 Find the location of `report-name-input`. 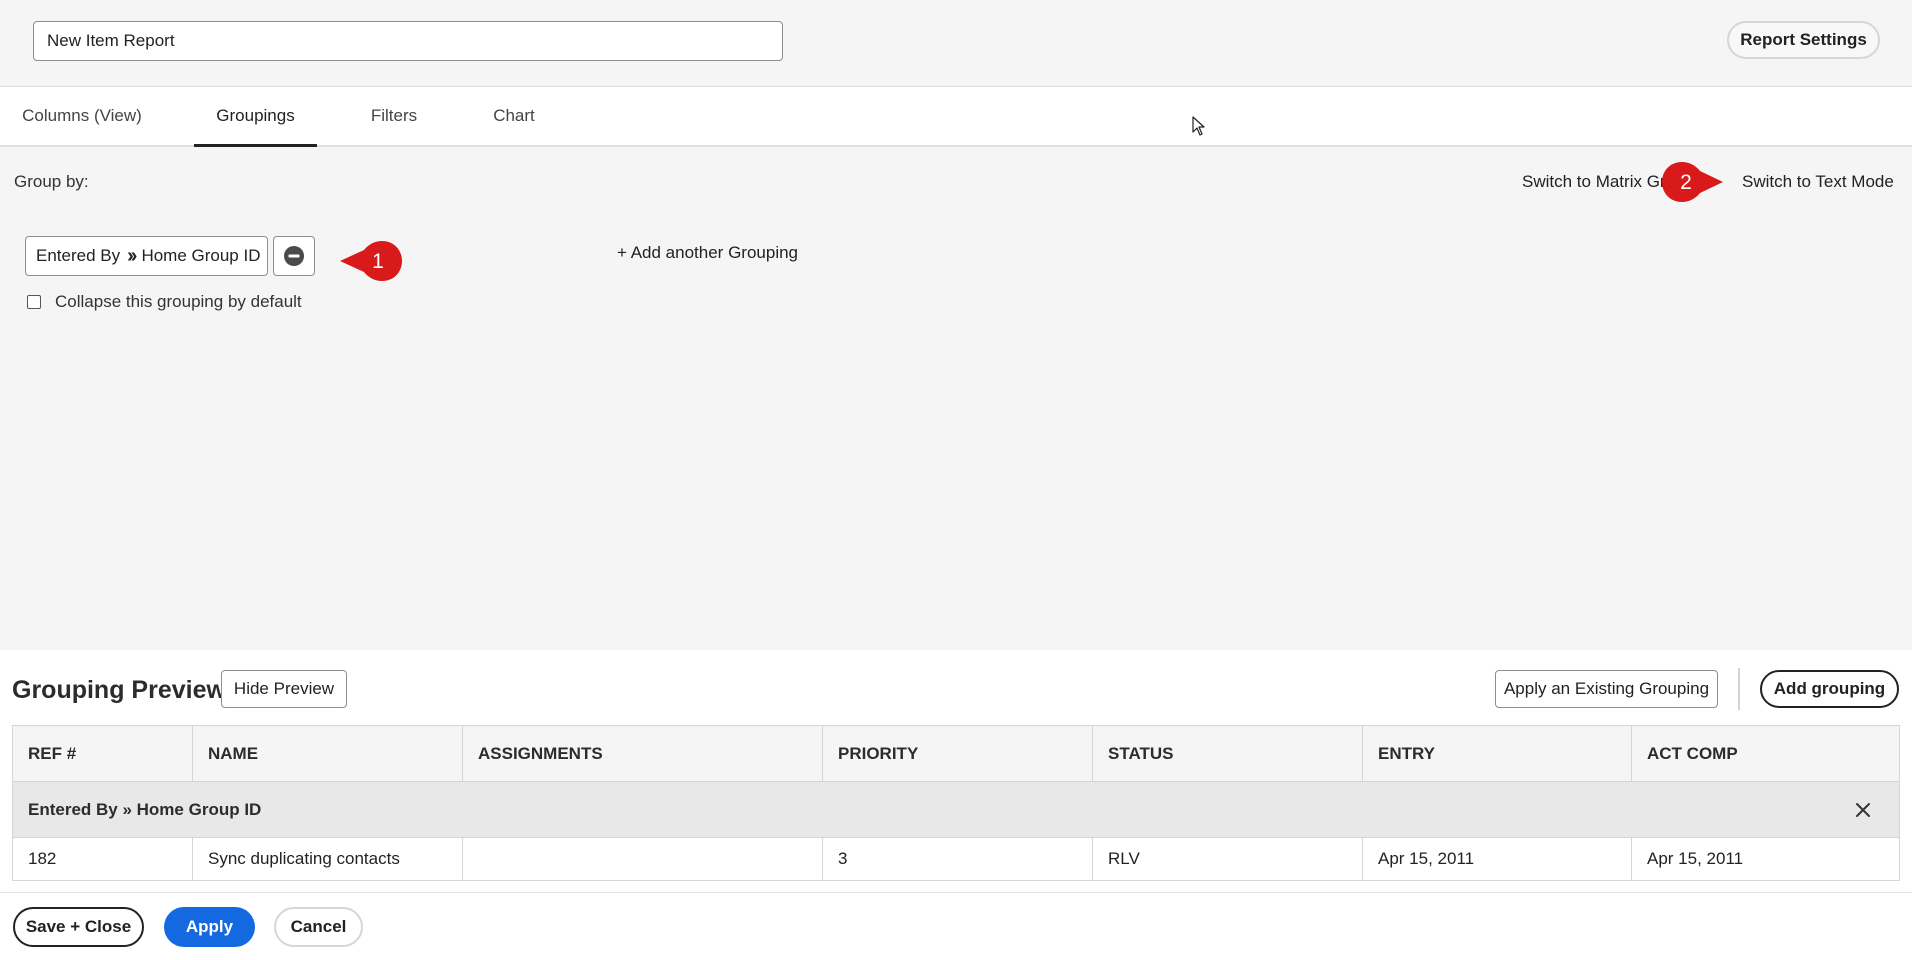

report-name-input is located at coordinates (408, 41).